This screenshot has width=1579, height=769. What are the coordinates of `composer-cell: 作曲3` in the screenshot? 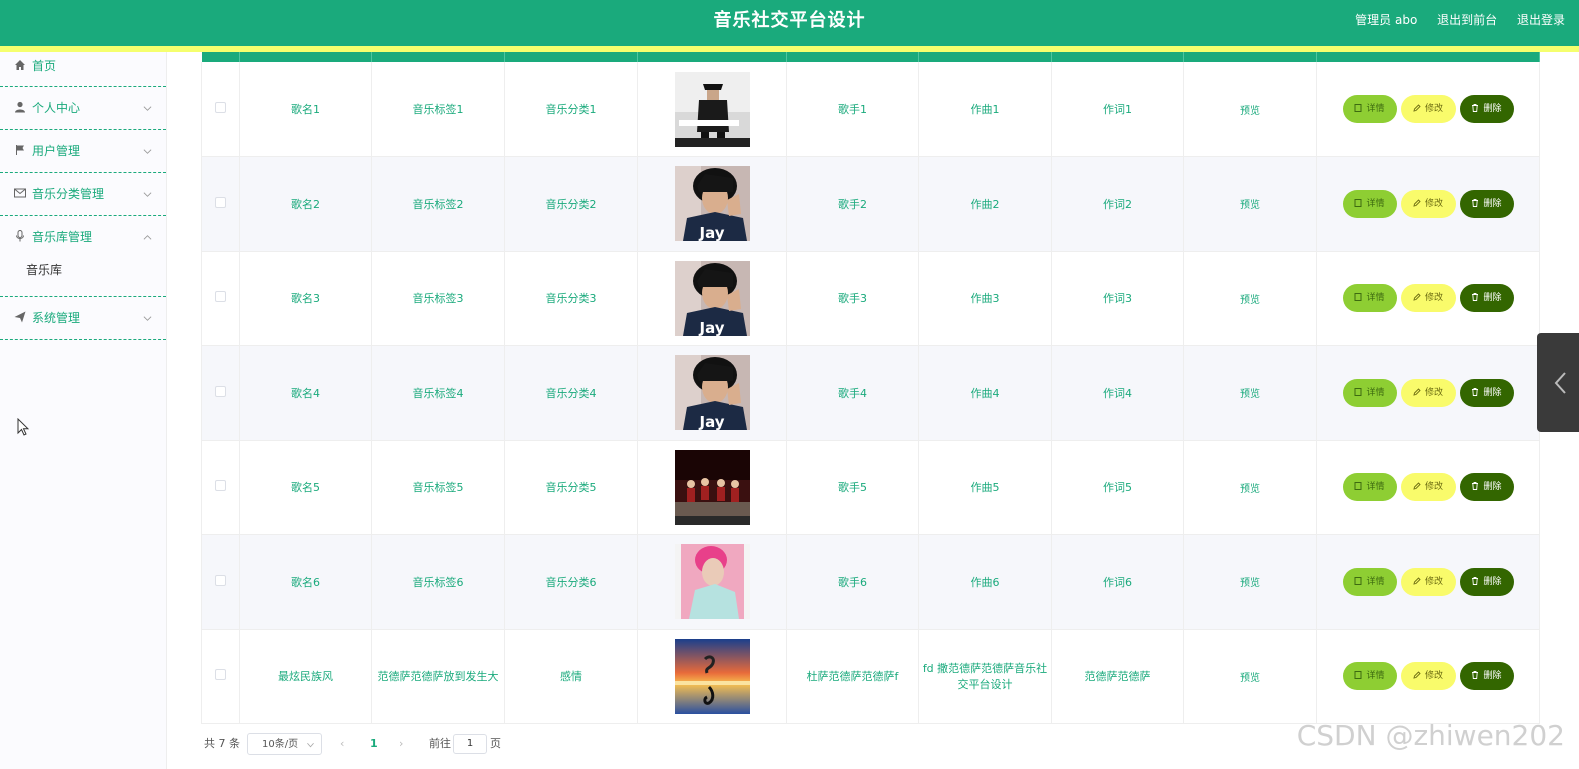 It's located at (985, 298).